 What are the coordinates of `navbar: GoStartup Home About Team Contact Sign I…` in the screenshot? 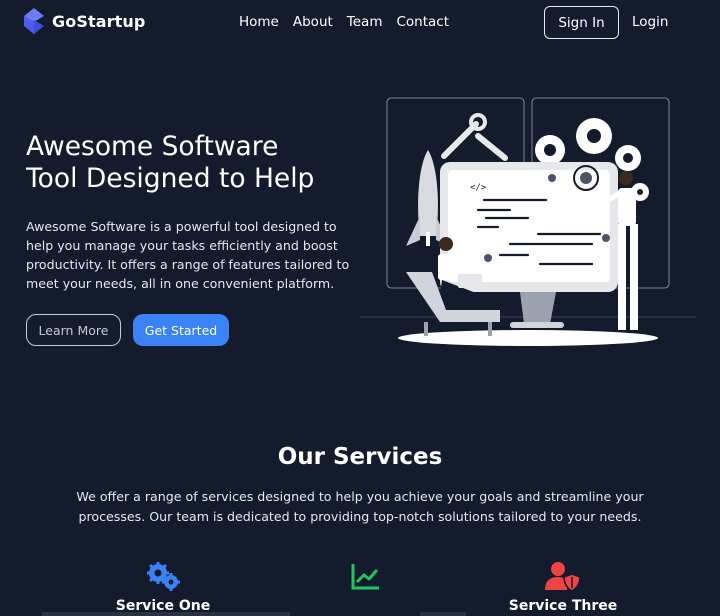 It's located at (360, 22).